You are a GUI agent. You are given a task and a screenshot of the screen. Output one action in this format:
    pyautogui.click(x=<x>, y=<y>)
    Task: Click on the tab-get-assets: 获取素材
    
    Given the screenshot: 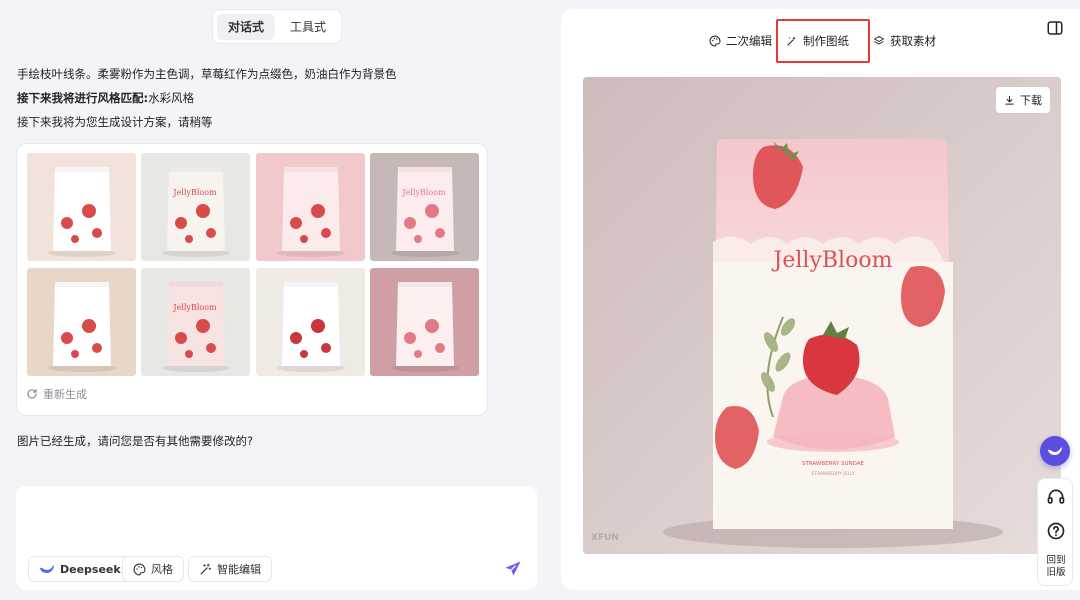 What is the action you would take?
    pyautogui.click(x=904, y=41)
    